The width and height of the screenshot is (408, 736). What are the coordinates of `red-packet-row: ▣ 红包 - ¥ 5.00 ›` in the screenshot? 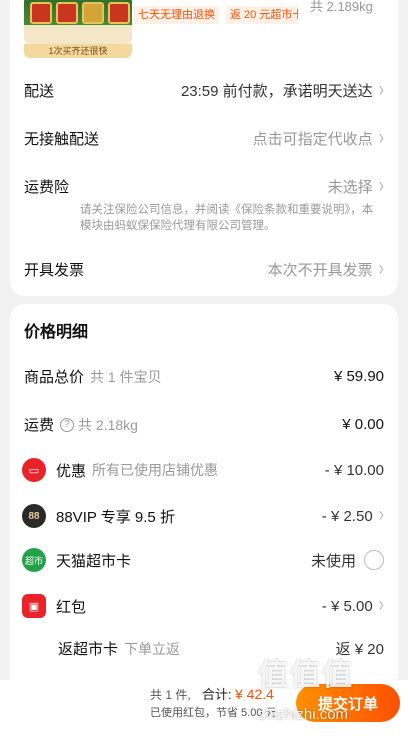 It's located at (203, 606).